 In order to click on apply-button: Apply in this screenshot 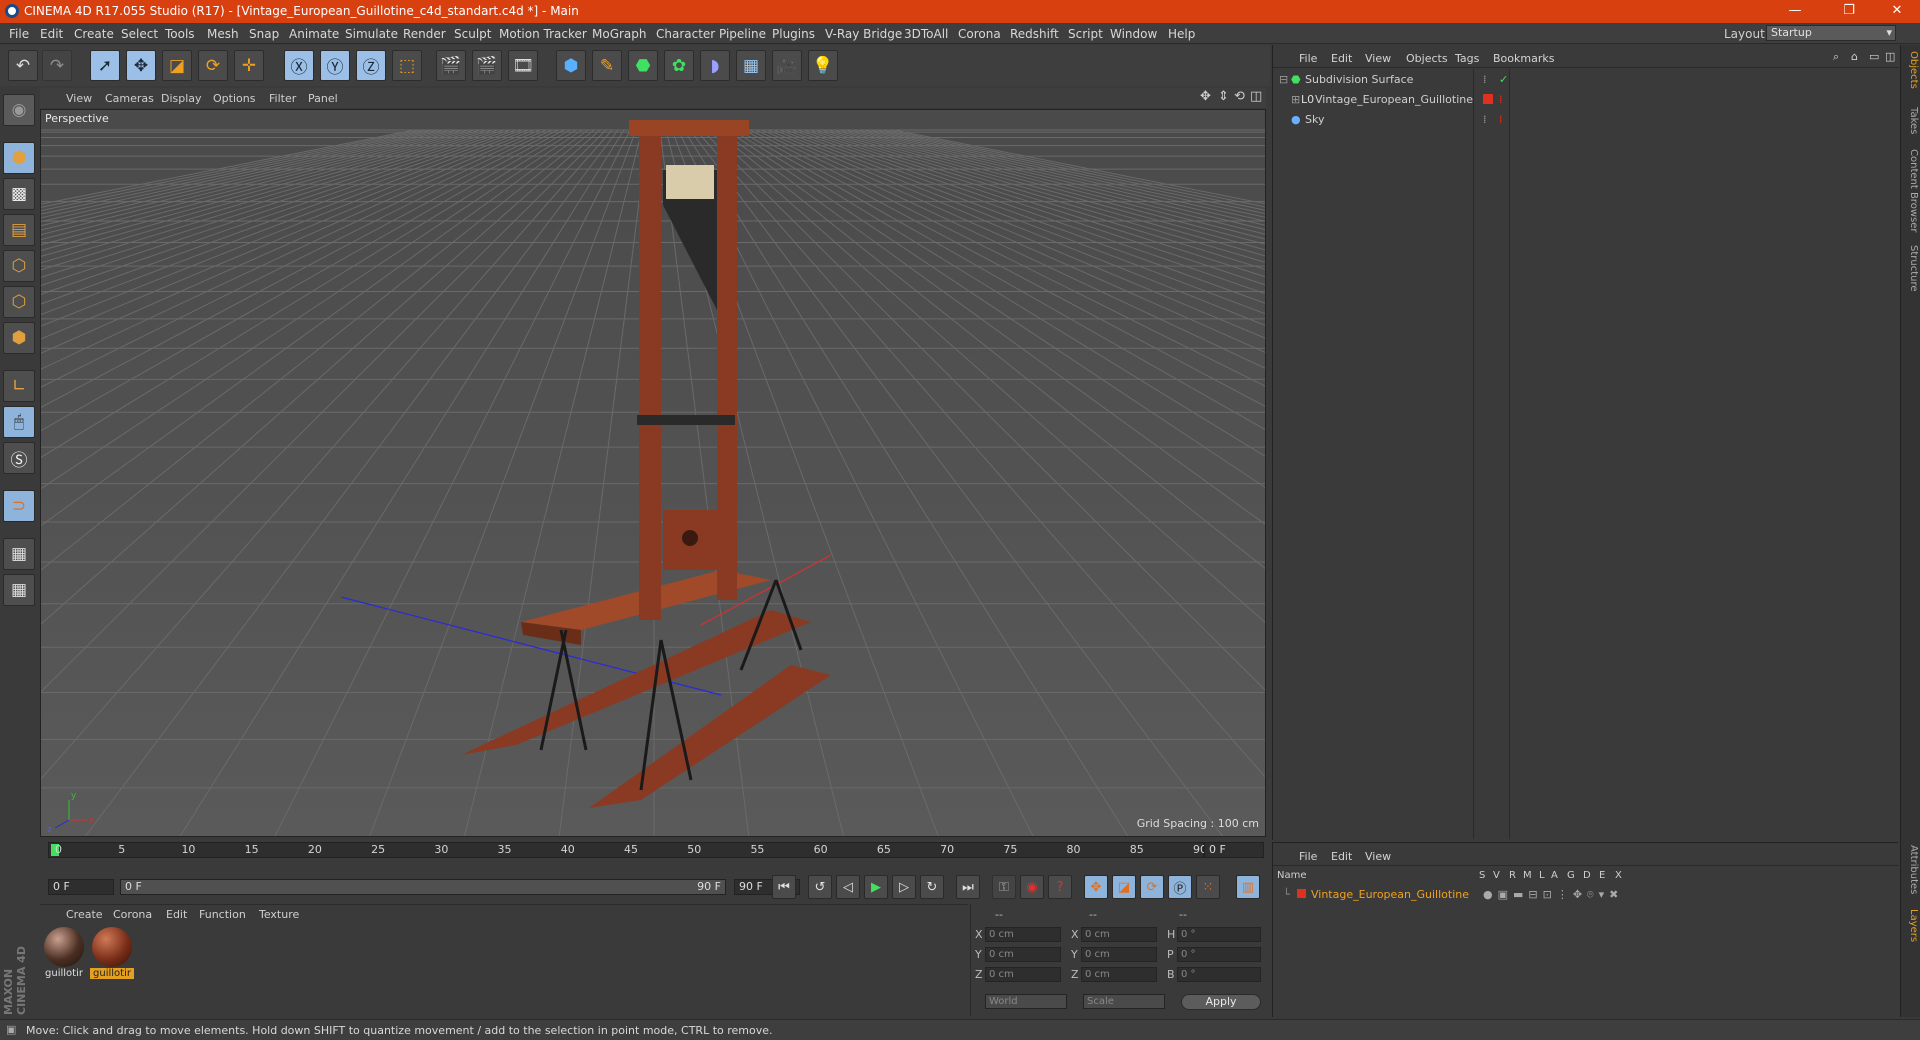, I will do `click(1221, 1002)`.